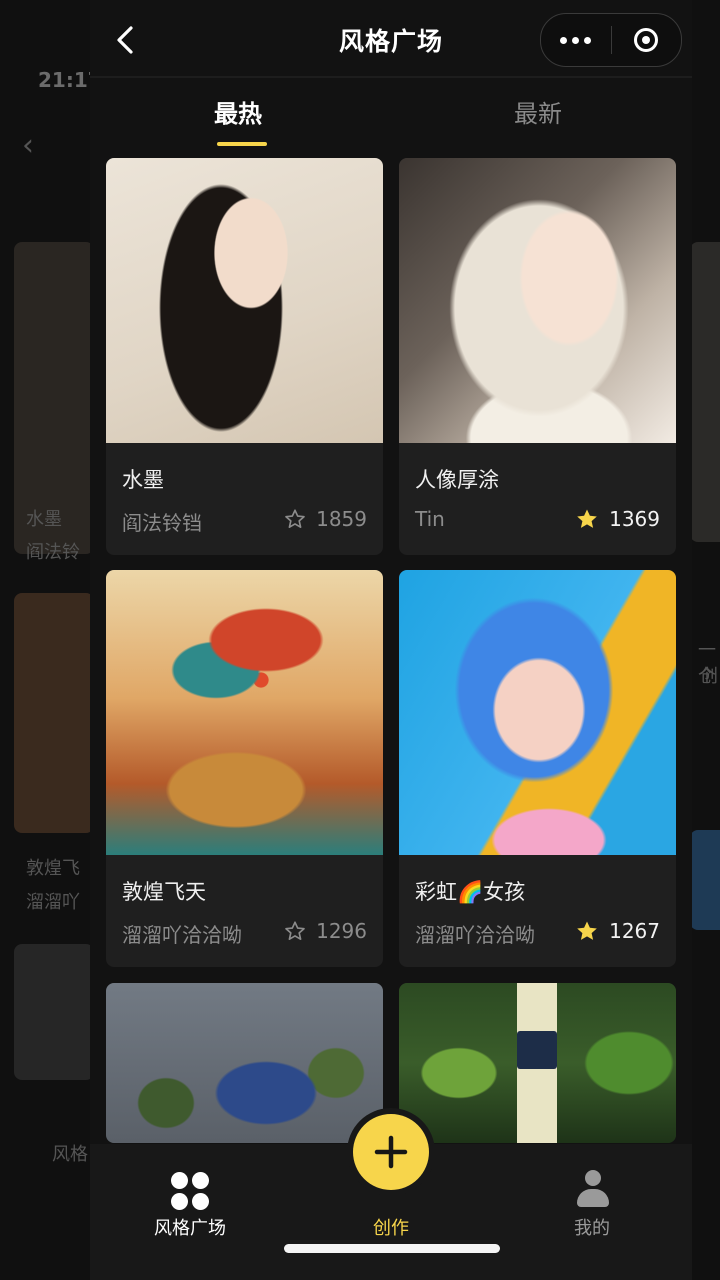 The image size is (720, 1280). What do you see at coordinates (70, 1154) in the screenshot?
I see `background-nav-label: 风格` at bounding box center [70, 1154].